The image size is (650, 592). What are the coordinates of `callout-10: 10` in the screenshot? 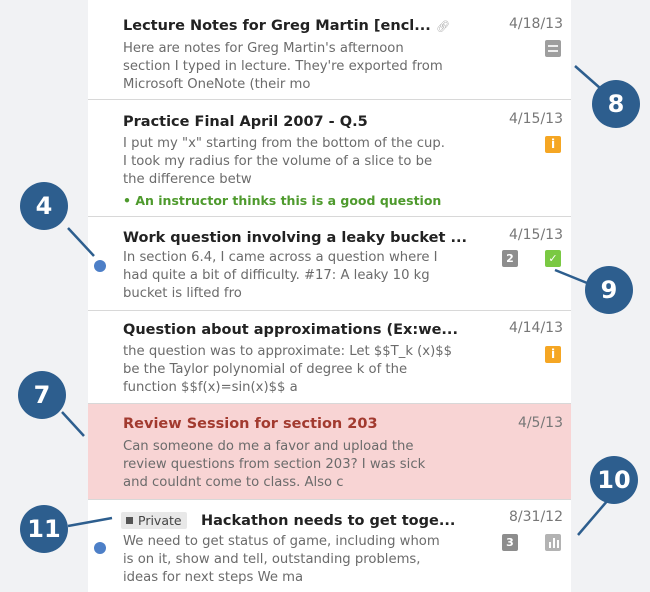 It's located at (614, 480).